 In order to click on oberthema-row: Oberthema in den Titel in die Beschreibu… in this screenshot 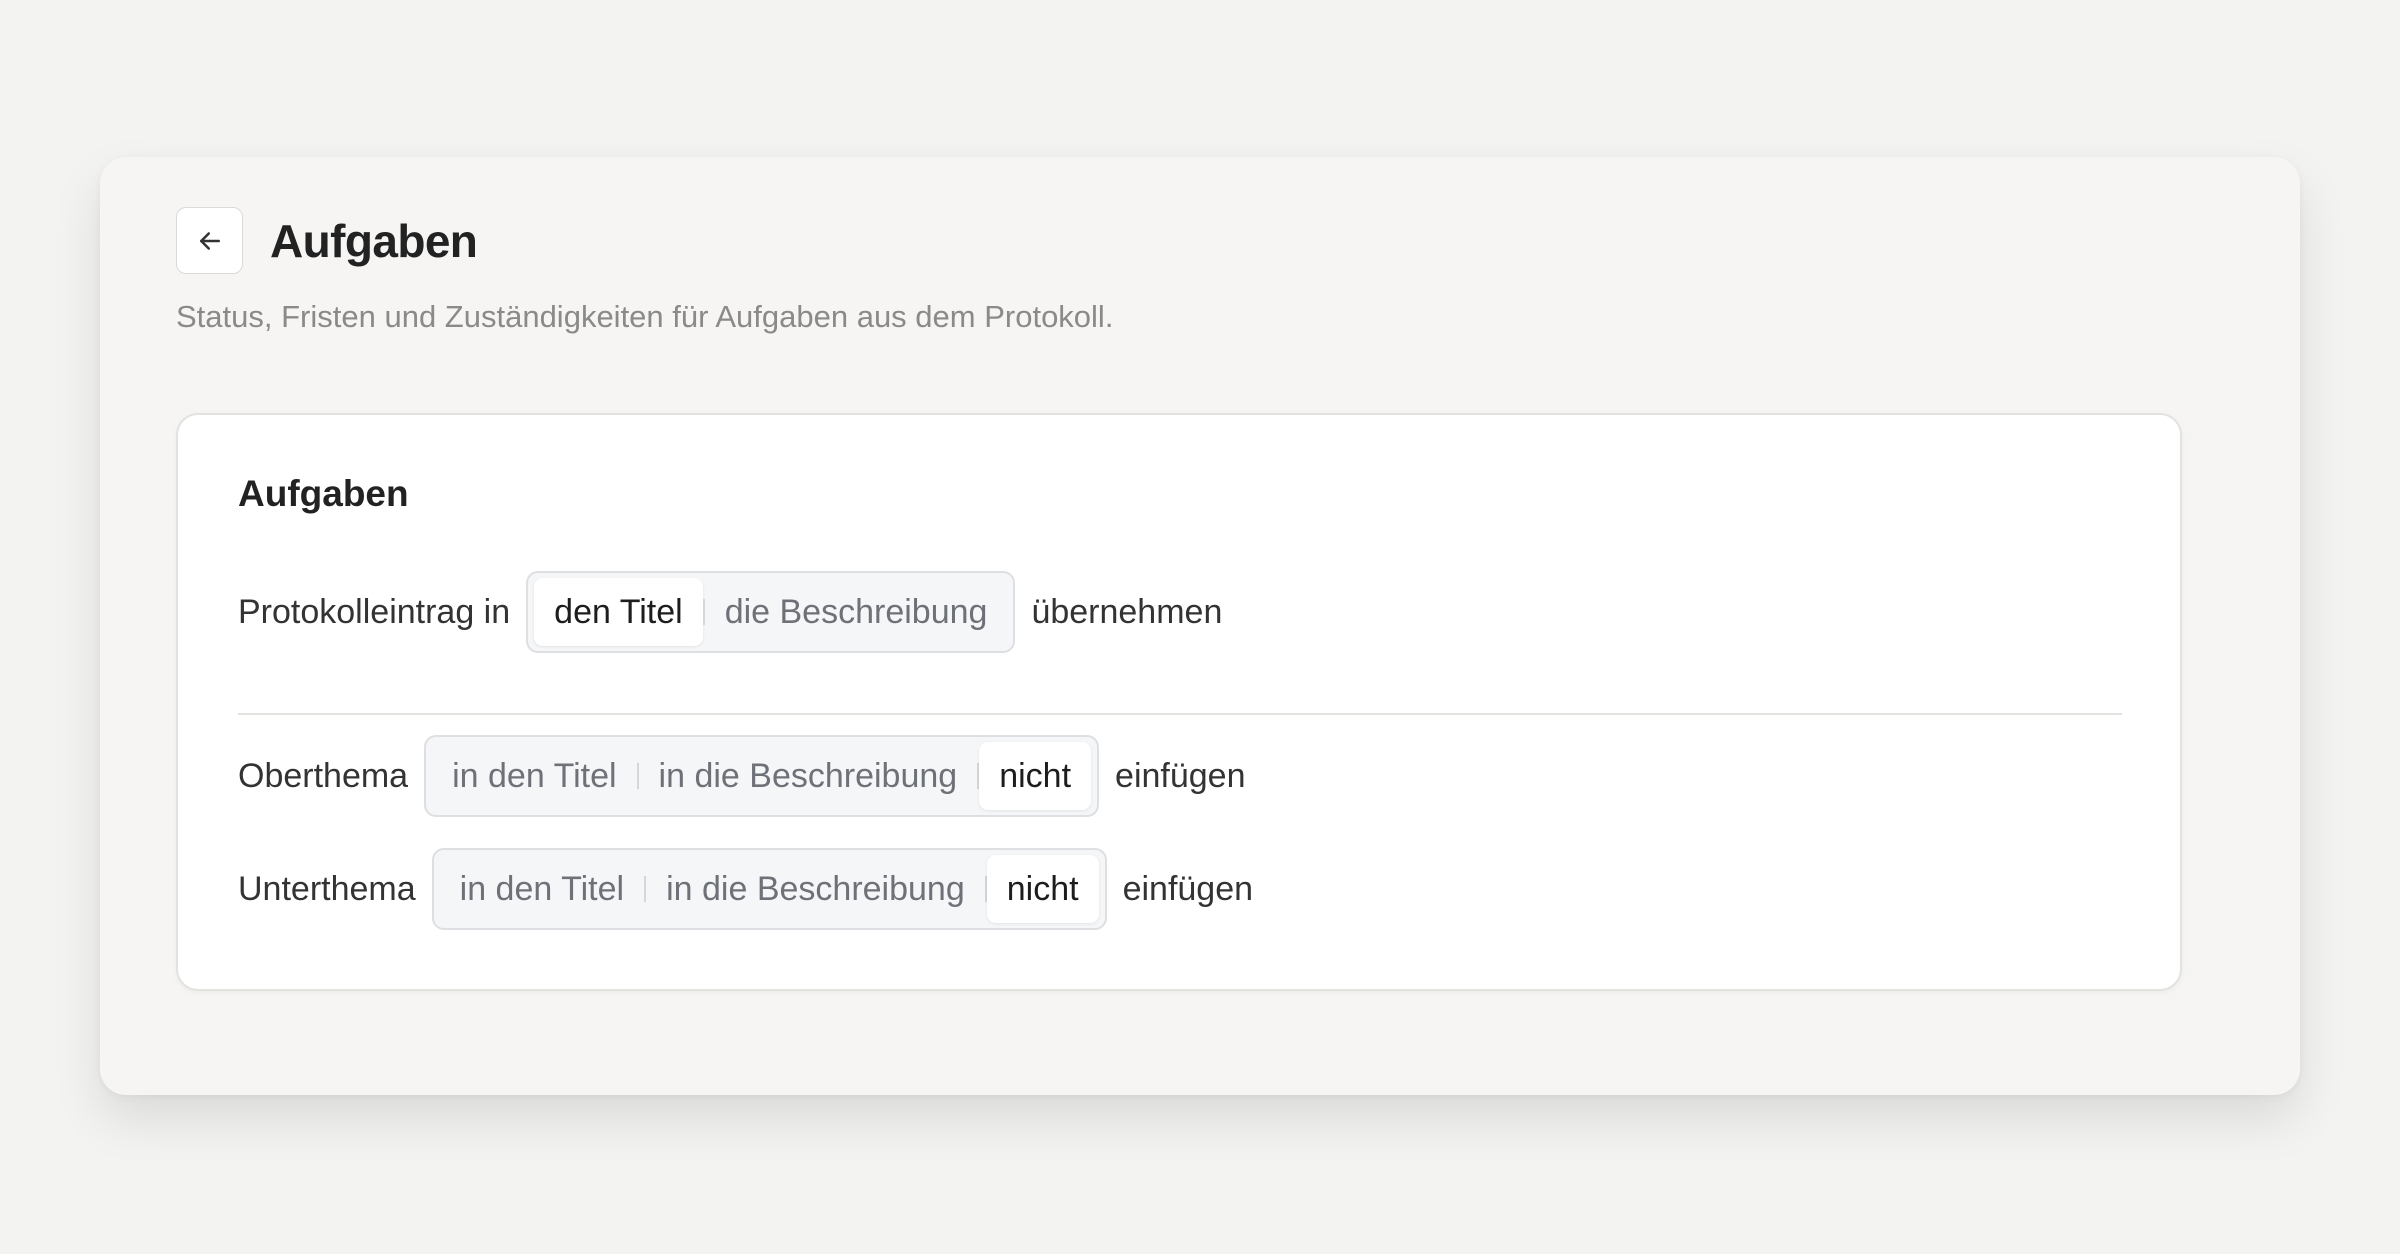, I will do `click(742, 776)`.